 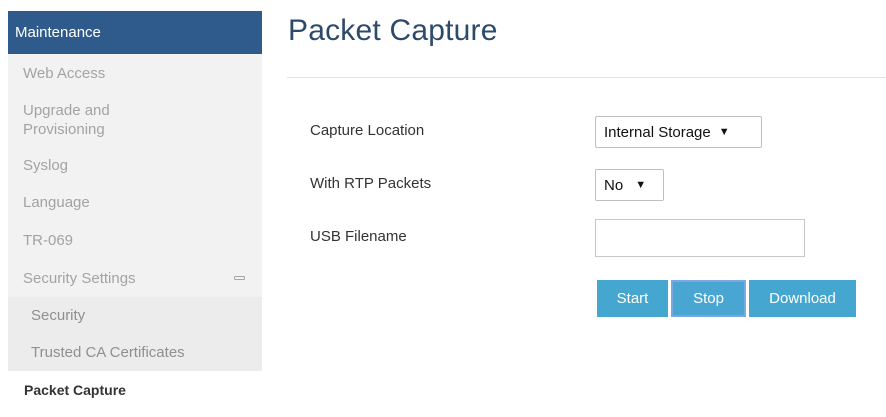 What do you see at coordinates (64, 73) in the screenshot?
I see `sidebar-item-label: Web Access` at bounding box center [64, 73].